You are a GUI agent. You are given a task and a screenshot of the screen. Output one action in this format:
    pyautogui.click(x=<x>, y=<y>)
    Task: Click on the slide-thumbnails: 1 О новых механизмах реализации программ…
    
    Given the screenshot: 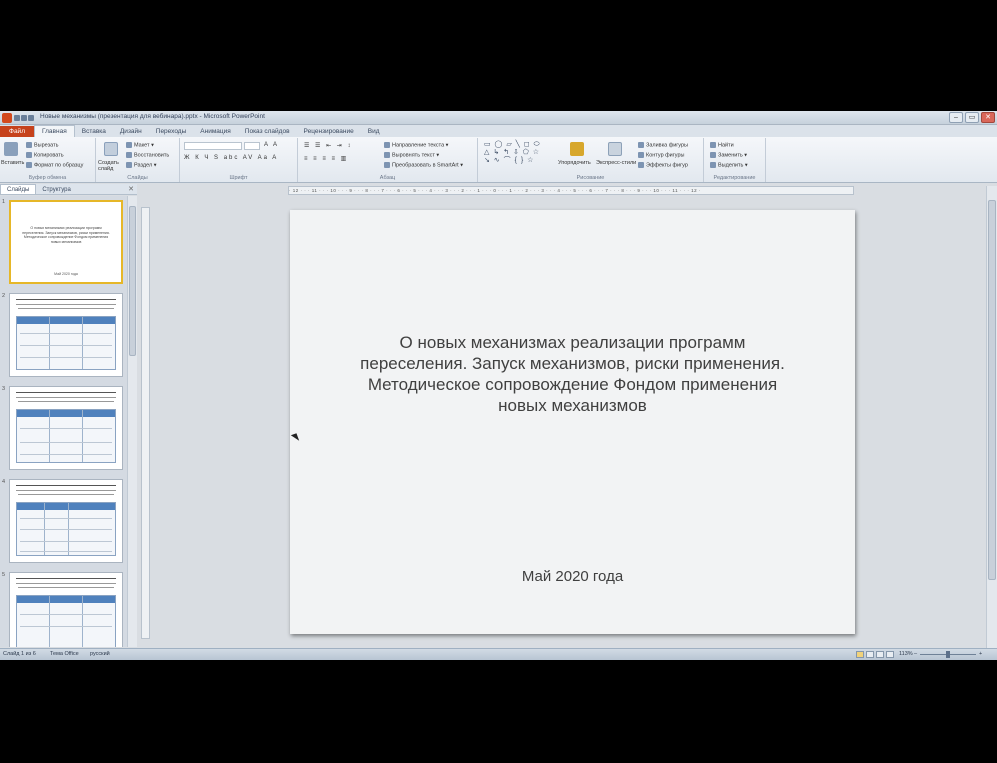 What is the action you would take?
    pyautogui.click(x=68, y=421)
    